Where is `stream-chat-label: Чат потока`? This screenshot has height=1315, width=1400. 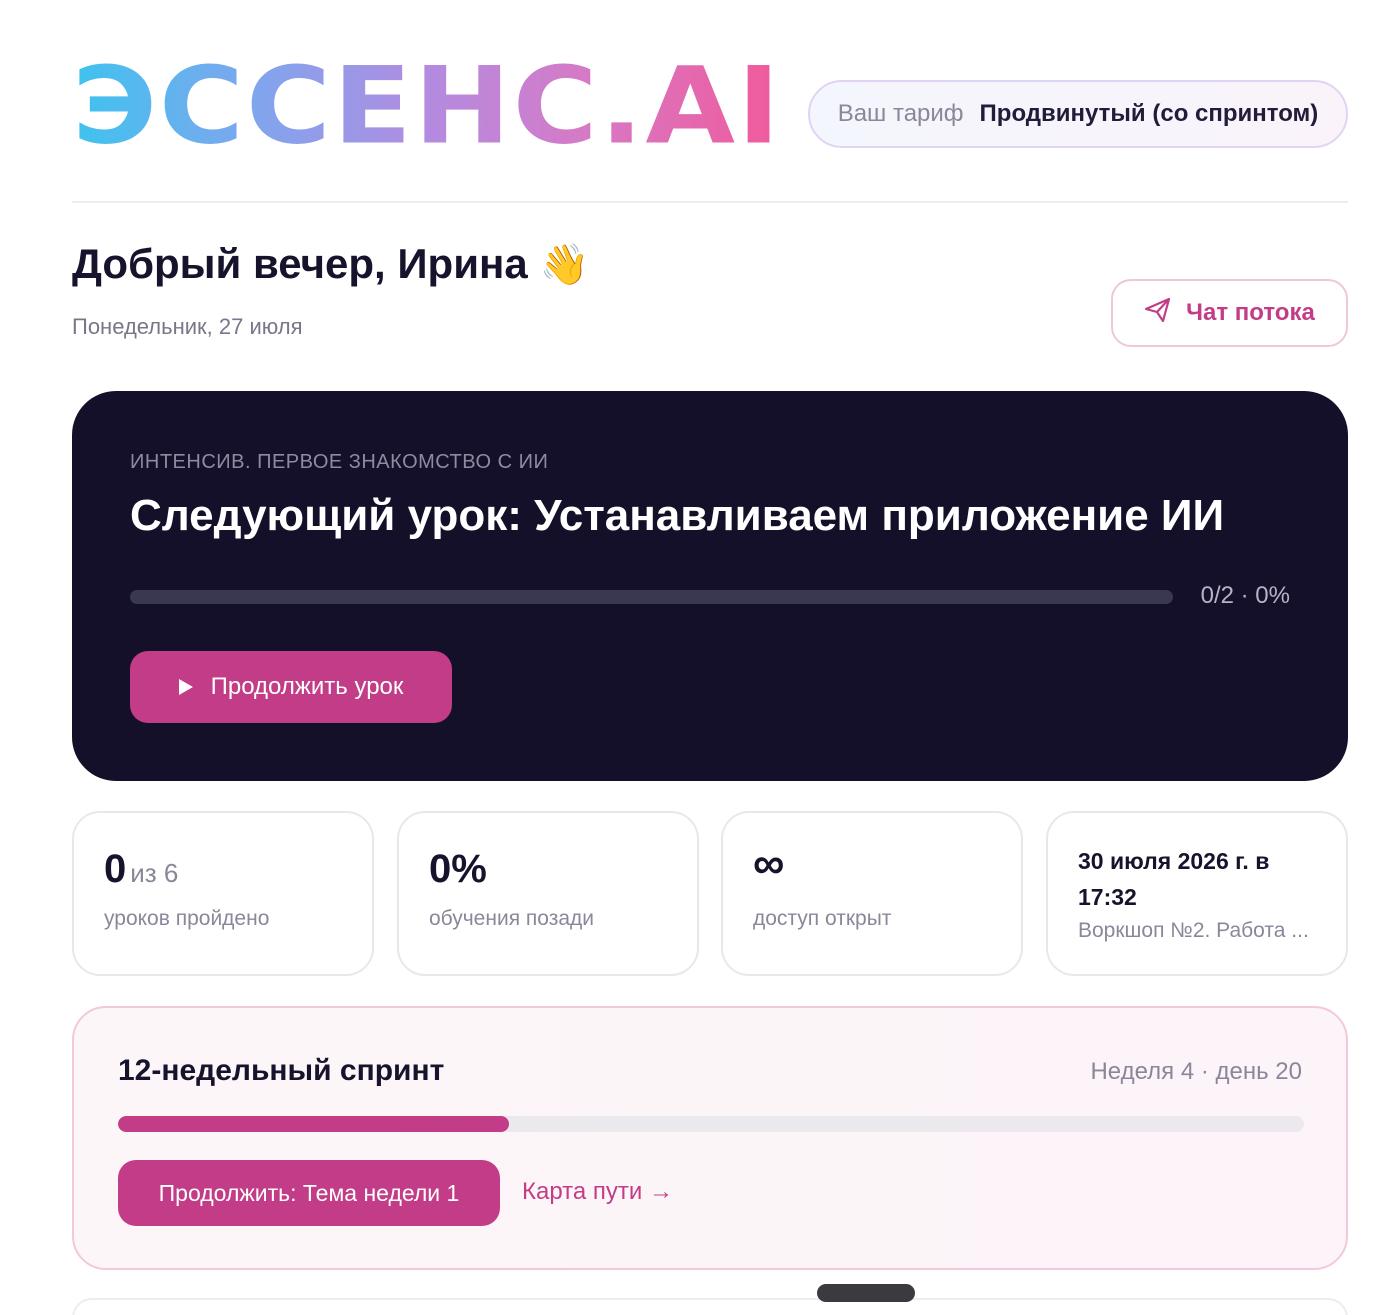 stream-chat-label: Чат потока is located at coordinates (1250, 312).